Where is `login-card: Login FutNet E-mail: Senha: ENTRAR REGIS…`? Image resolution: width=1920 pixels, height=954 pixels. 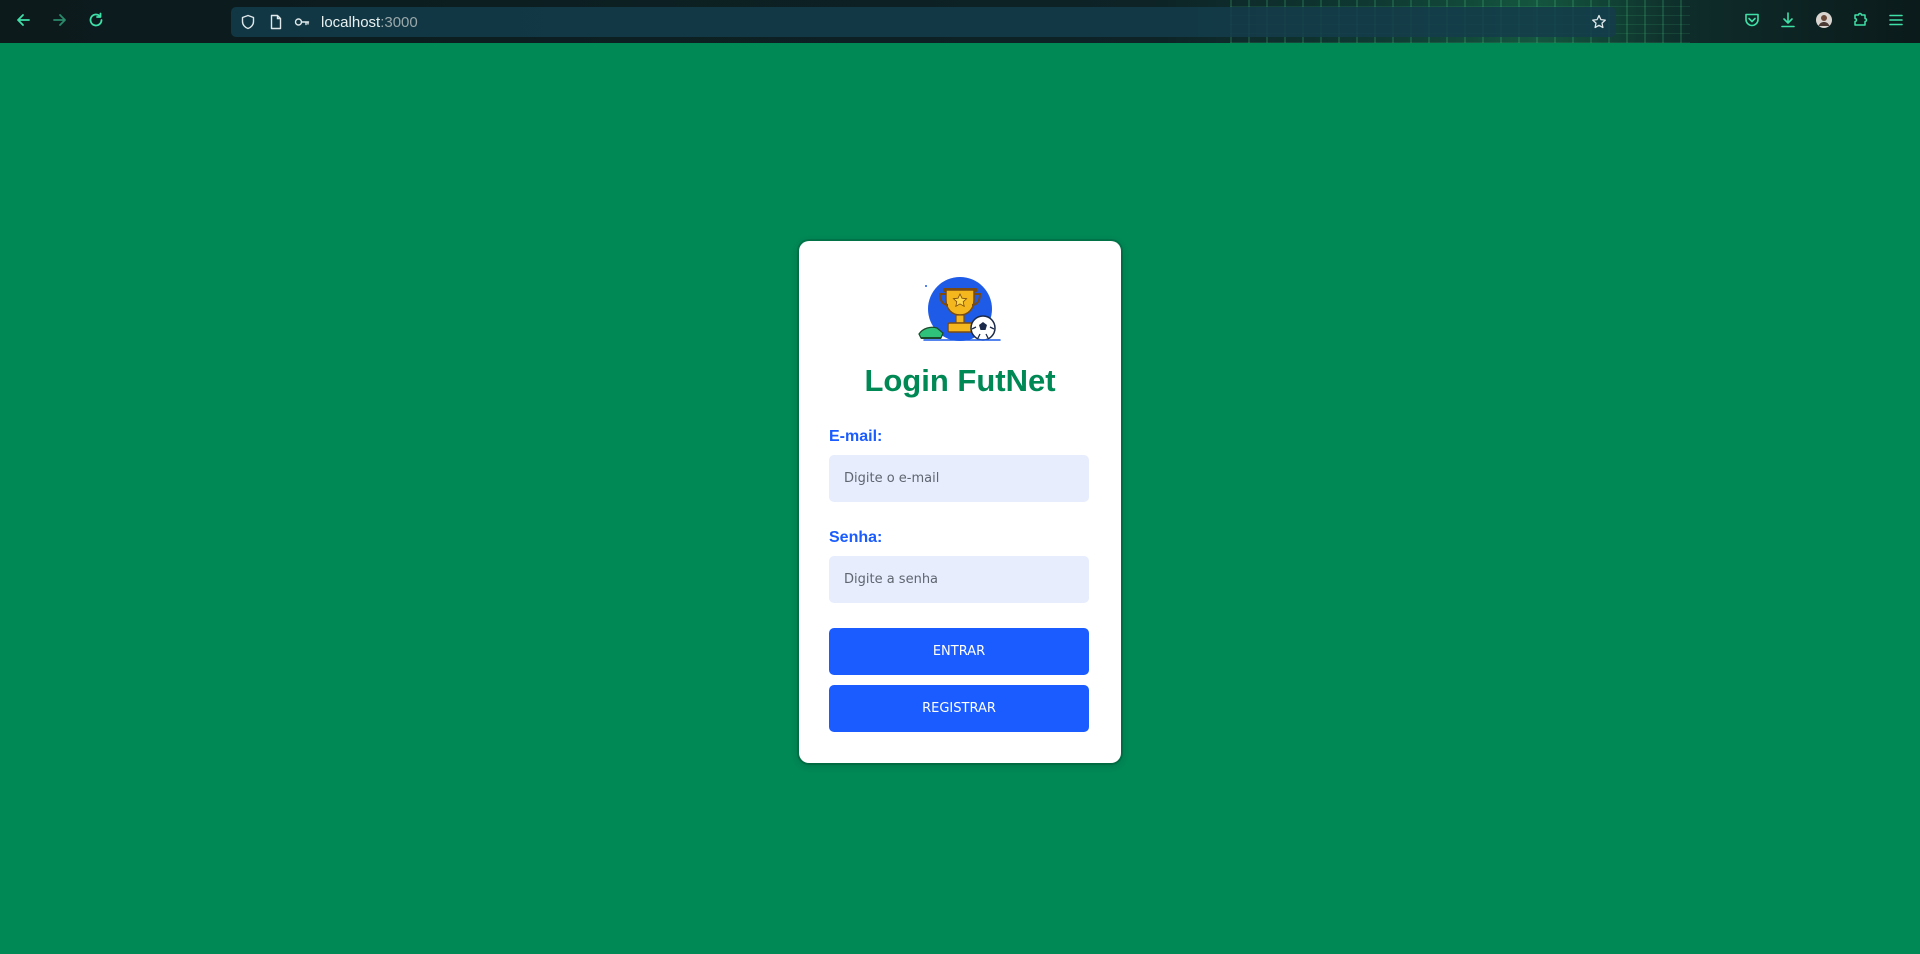
login-card: Login FutNet E-mail: Senha: ENTRAR REGIS… is located at coordinates (960, 502).